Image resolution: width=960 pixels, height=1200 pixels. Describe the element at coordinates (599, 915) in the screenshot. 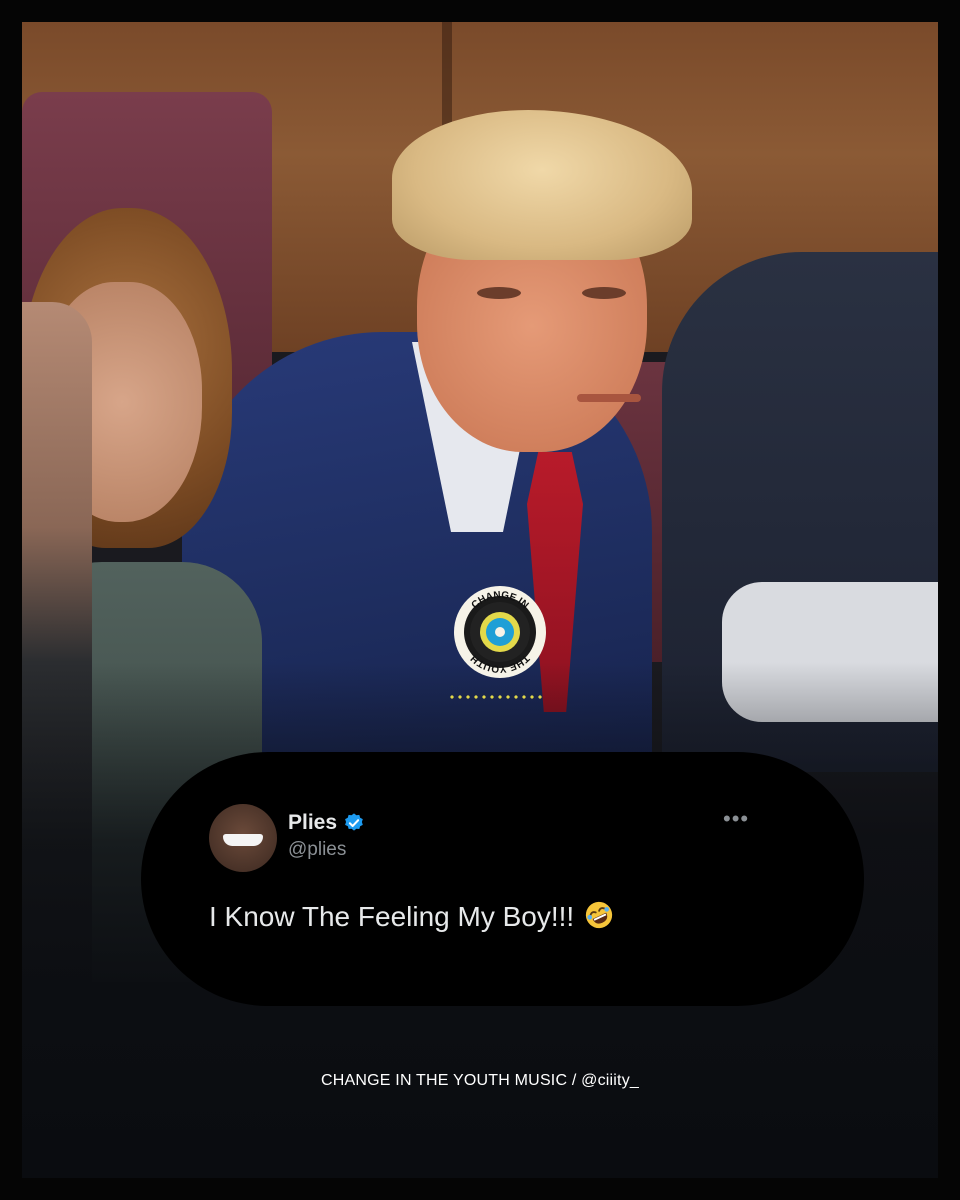

I see `rolling-on-floor-laughing-emoji-icon` at that location.